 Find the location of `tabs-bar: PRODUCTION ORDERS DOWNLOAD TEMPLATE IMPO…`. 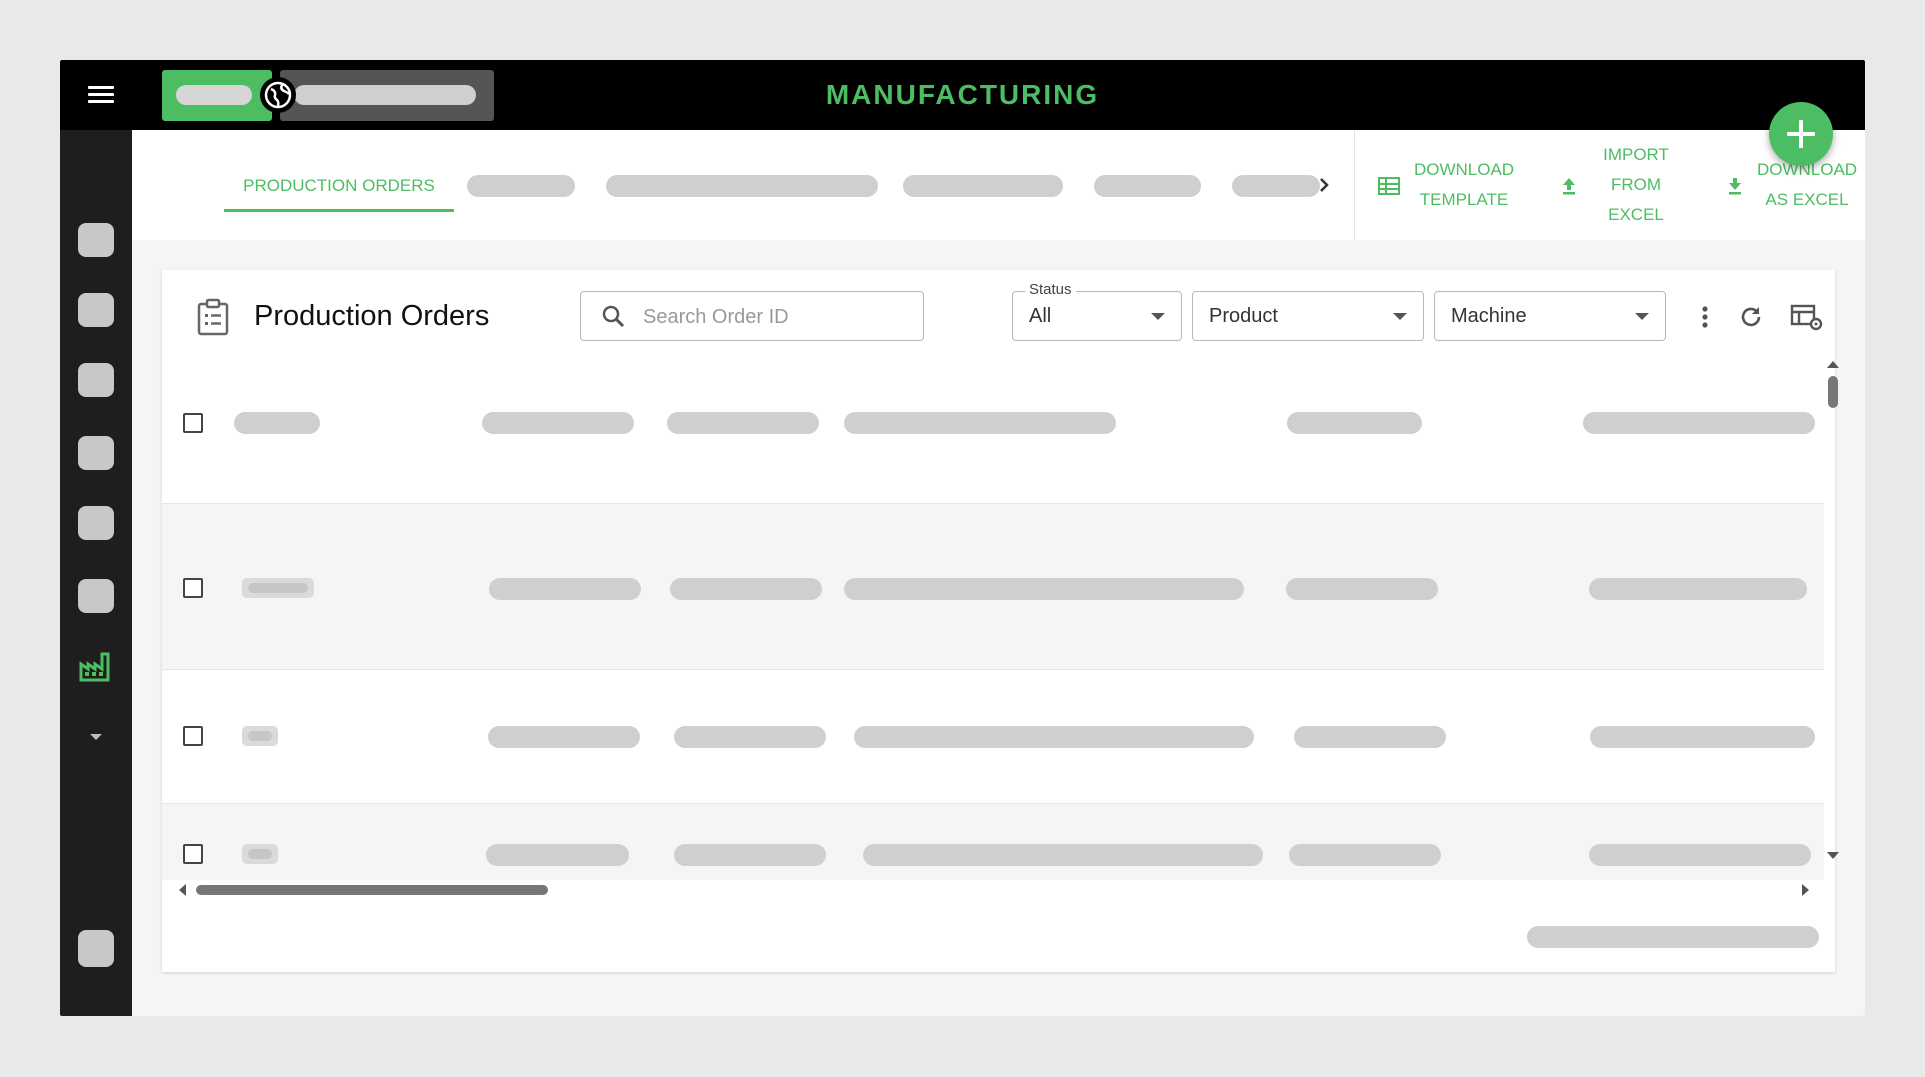

tabs-bar: PRODUCTION ORDERS DOWNLOAD TEMPLATE IMPO… is located at coordinates (998, 185).